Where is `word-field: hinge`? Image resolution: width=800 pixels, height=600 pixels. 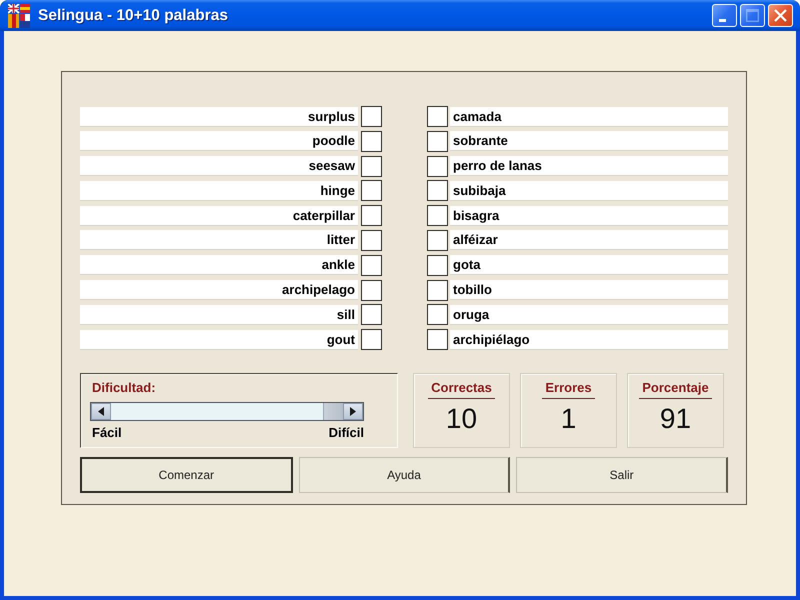 word-field: hinge is located at coordinates (219, 190).